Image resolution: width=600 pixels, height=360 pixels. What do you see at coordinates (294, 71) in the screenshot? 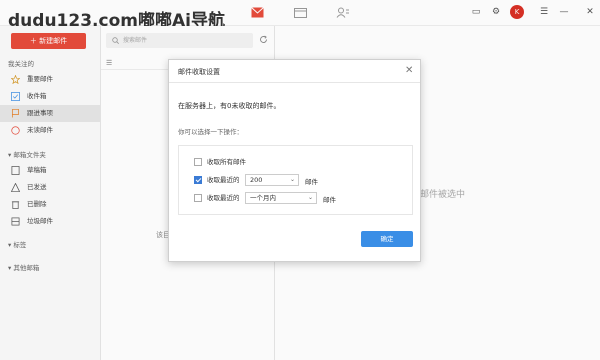
I see `dialog-header: 邮件收取设置 ✕` at bounding box center [294, 71].